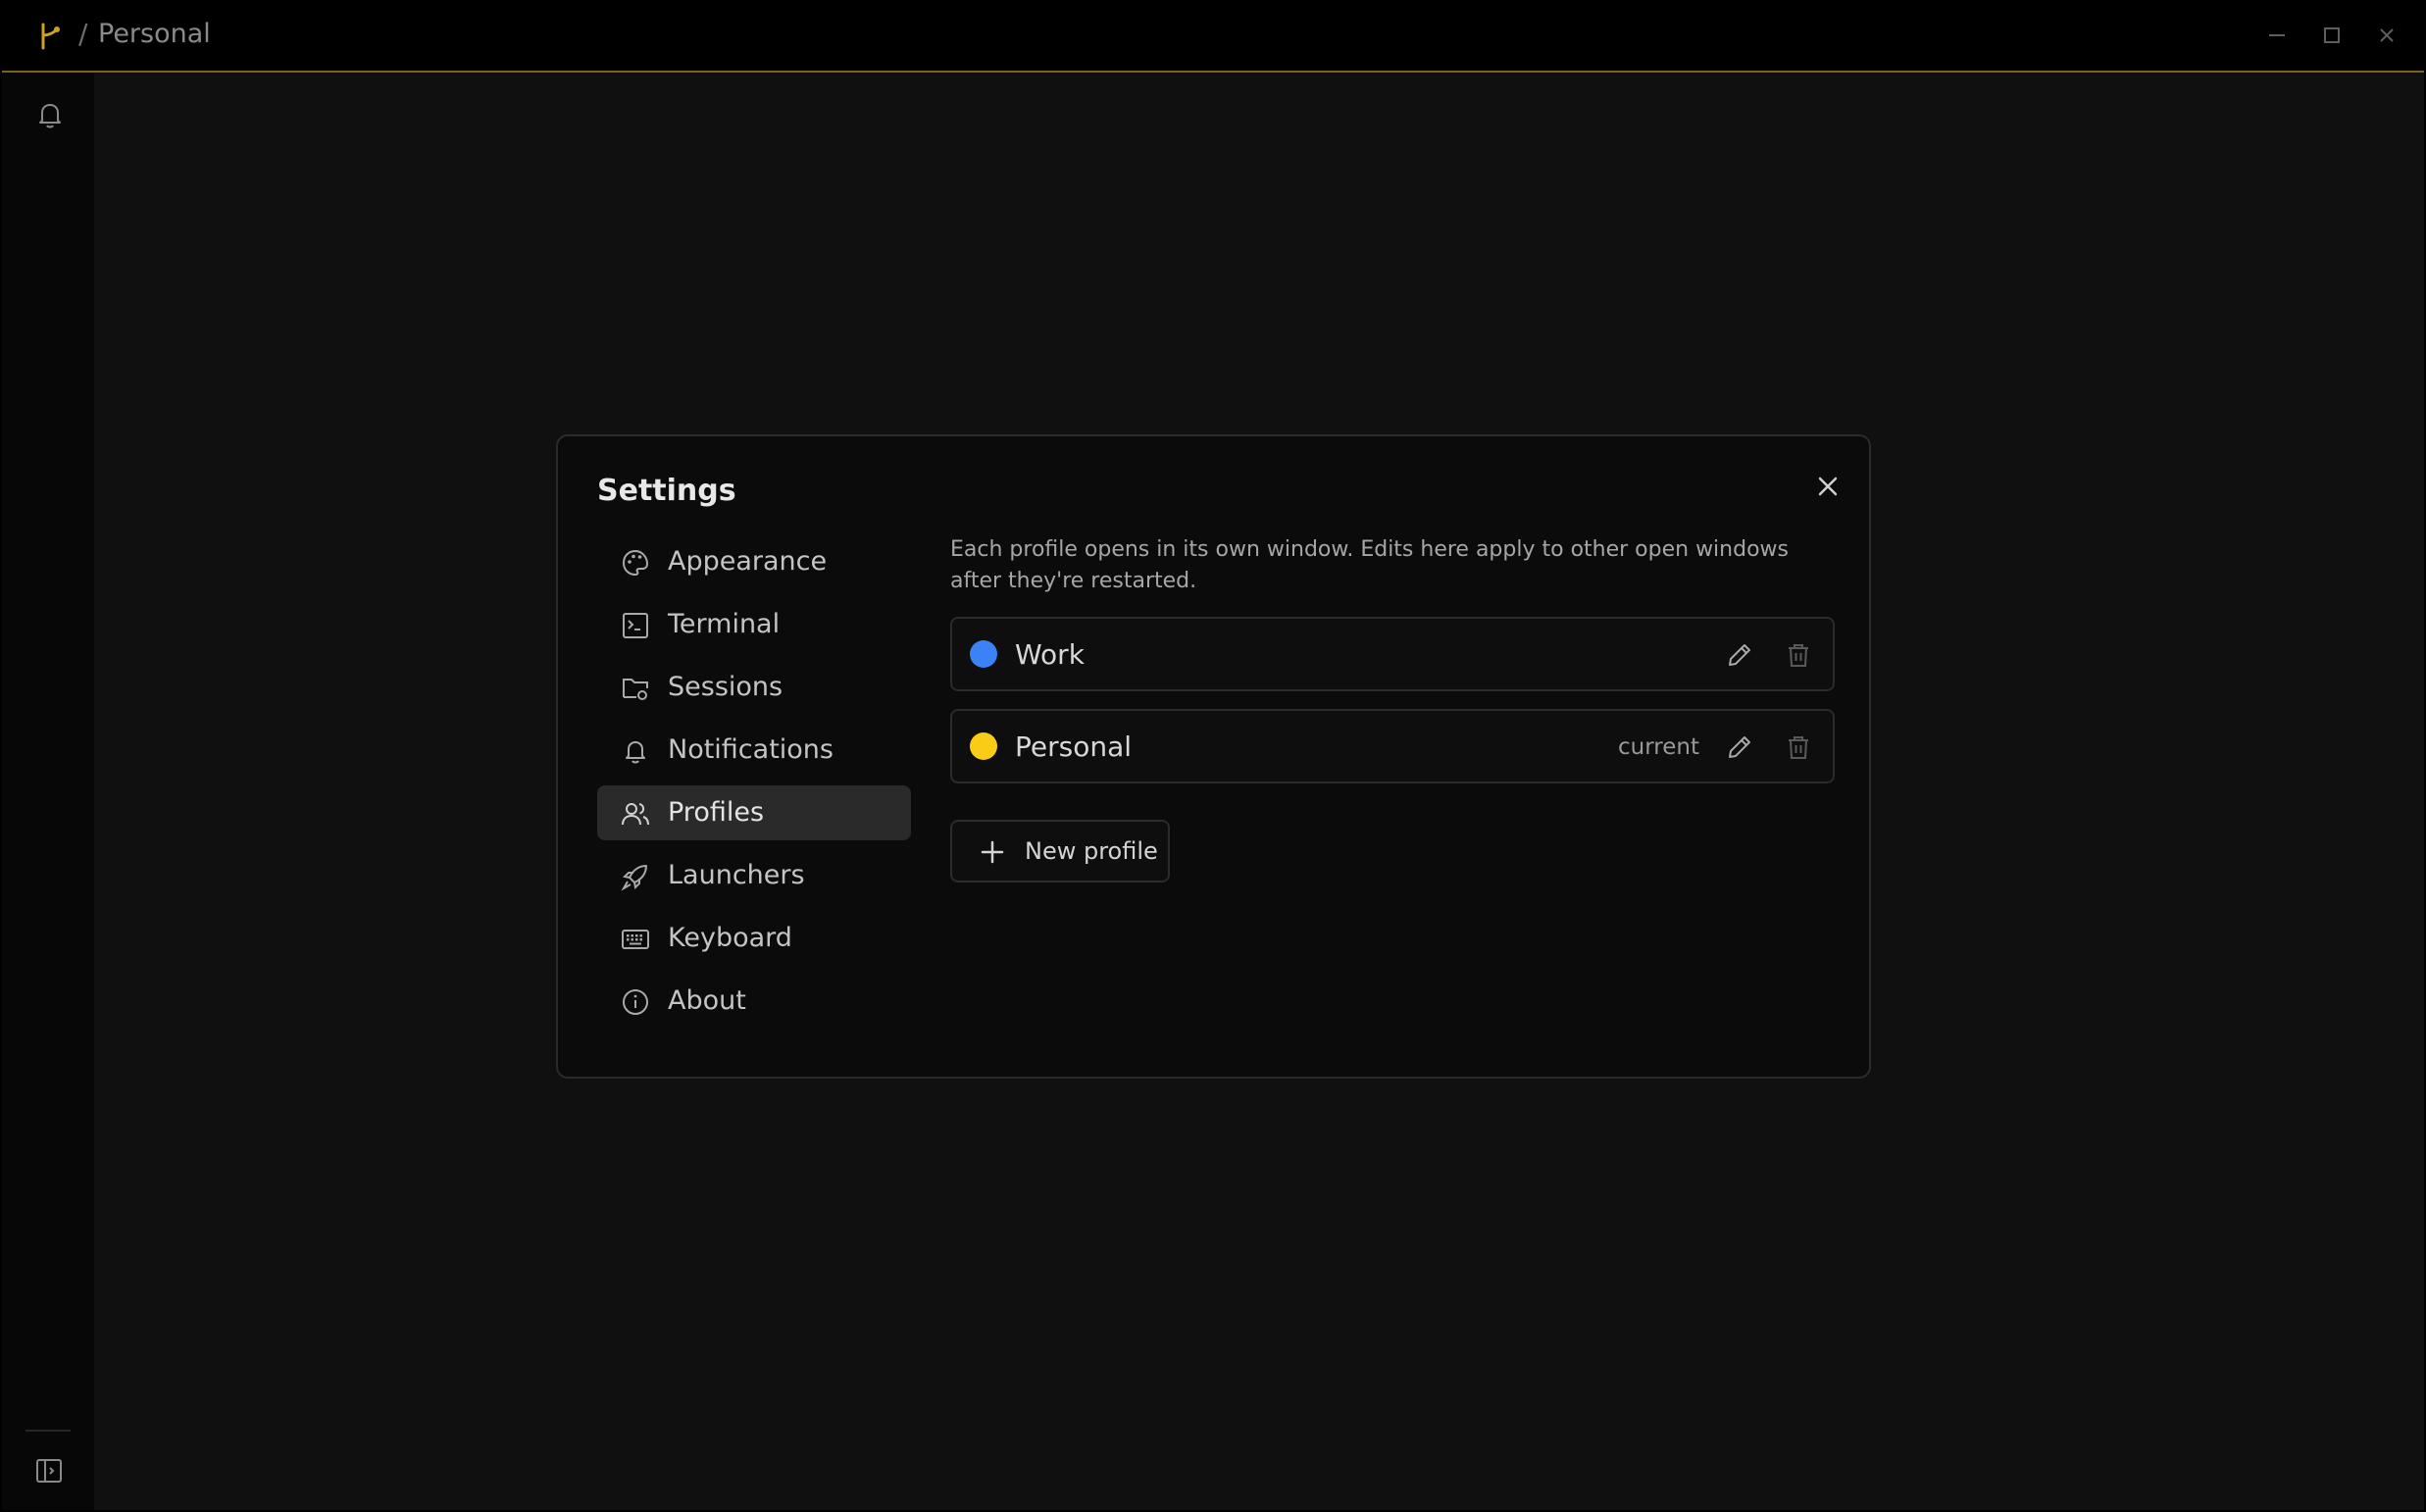 This screenshot has height=1512, width=2426. I want to click on sidebar-toggle-icon, so click(49, 1471).